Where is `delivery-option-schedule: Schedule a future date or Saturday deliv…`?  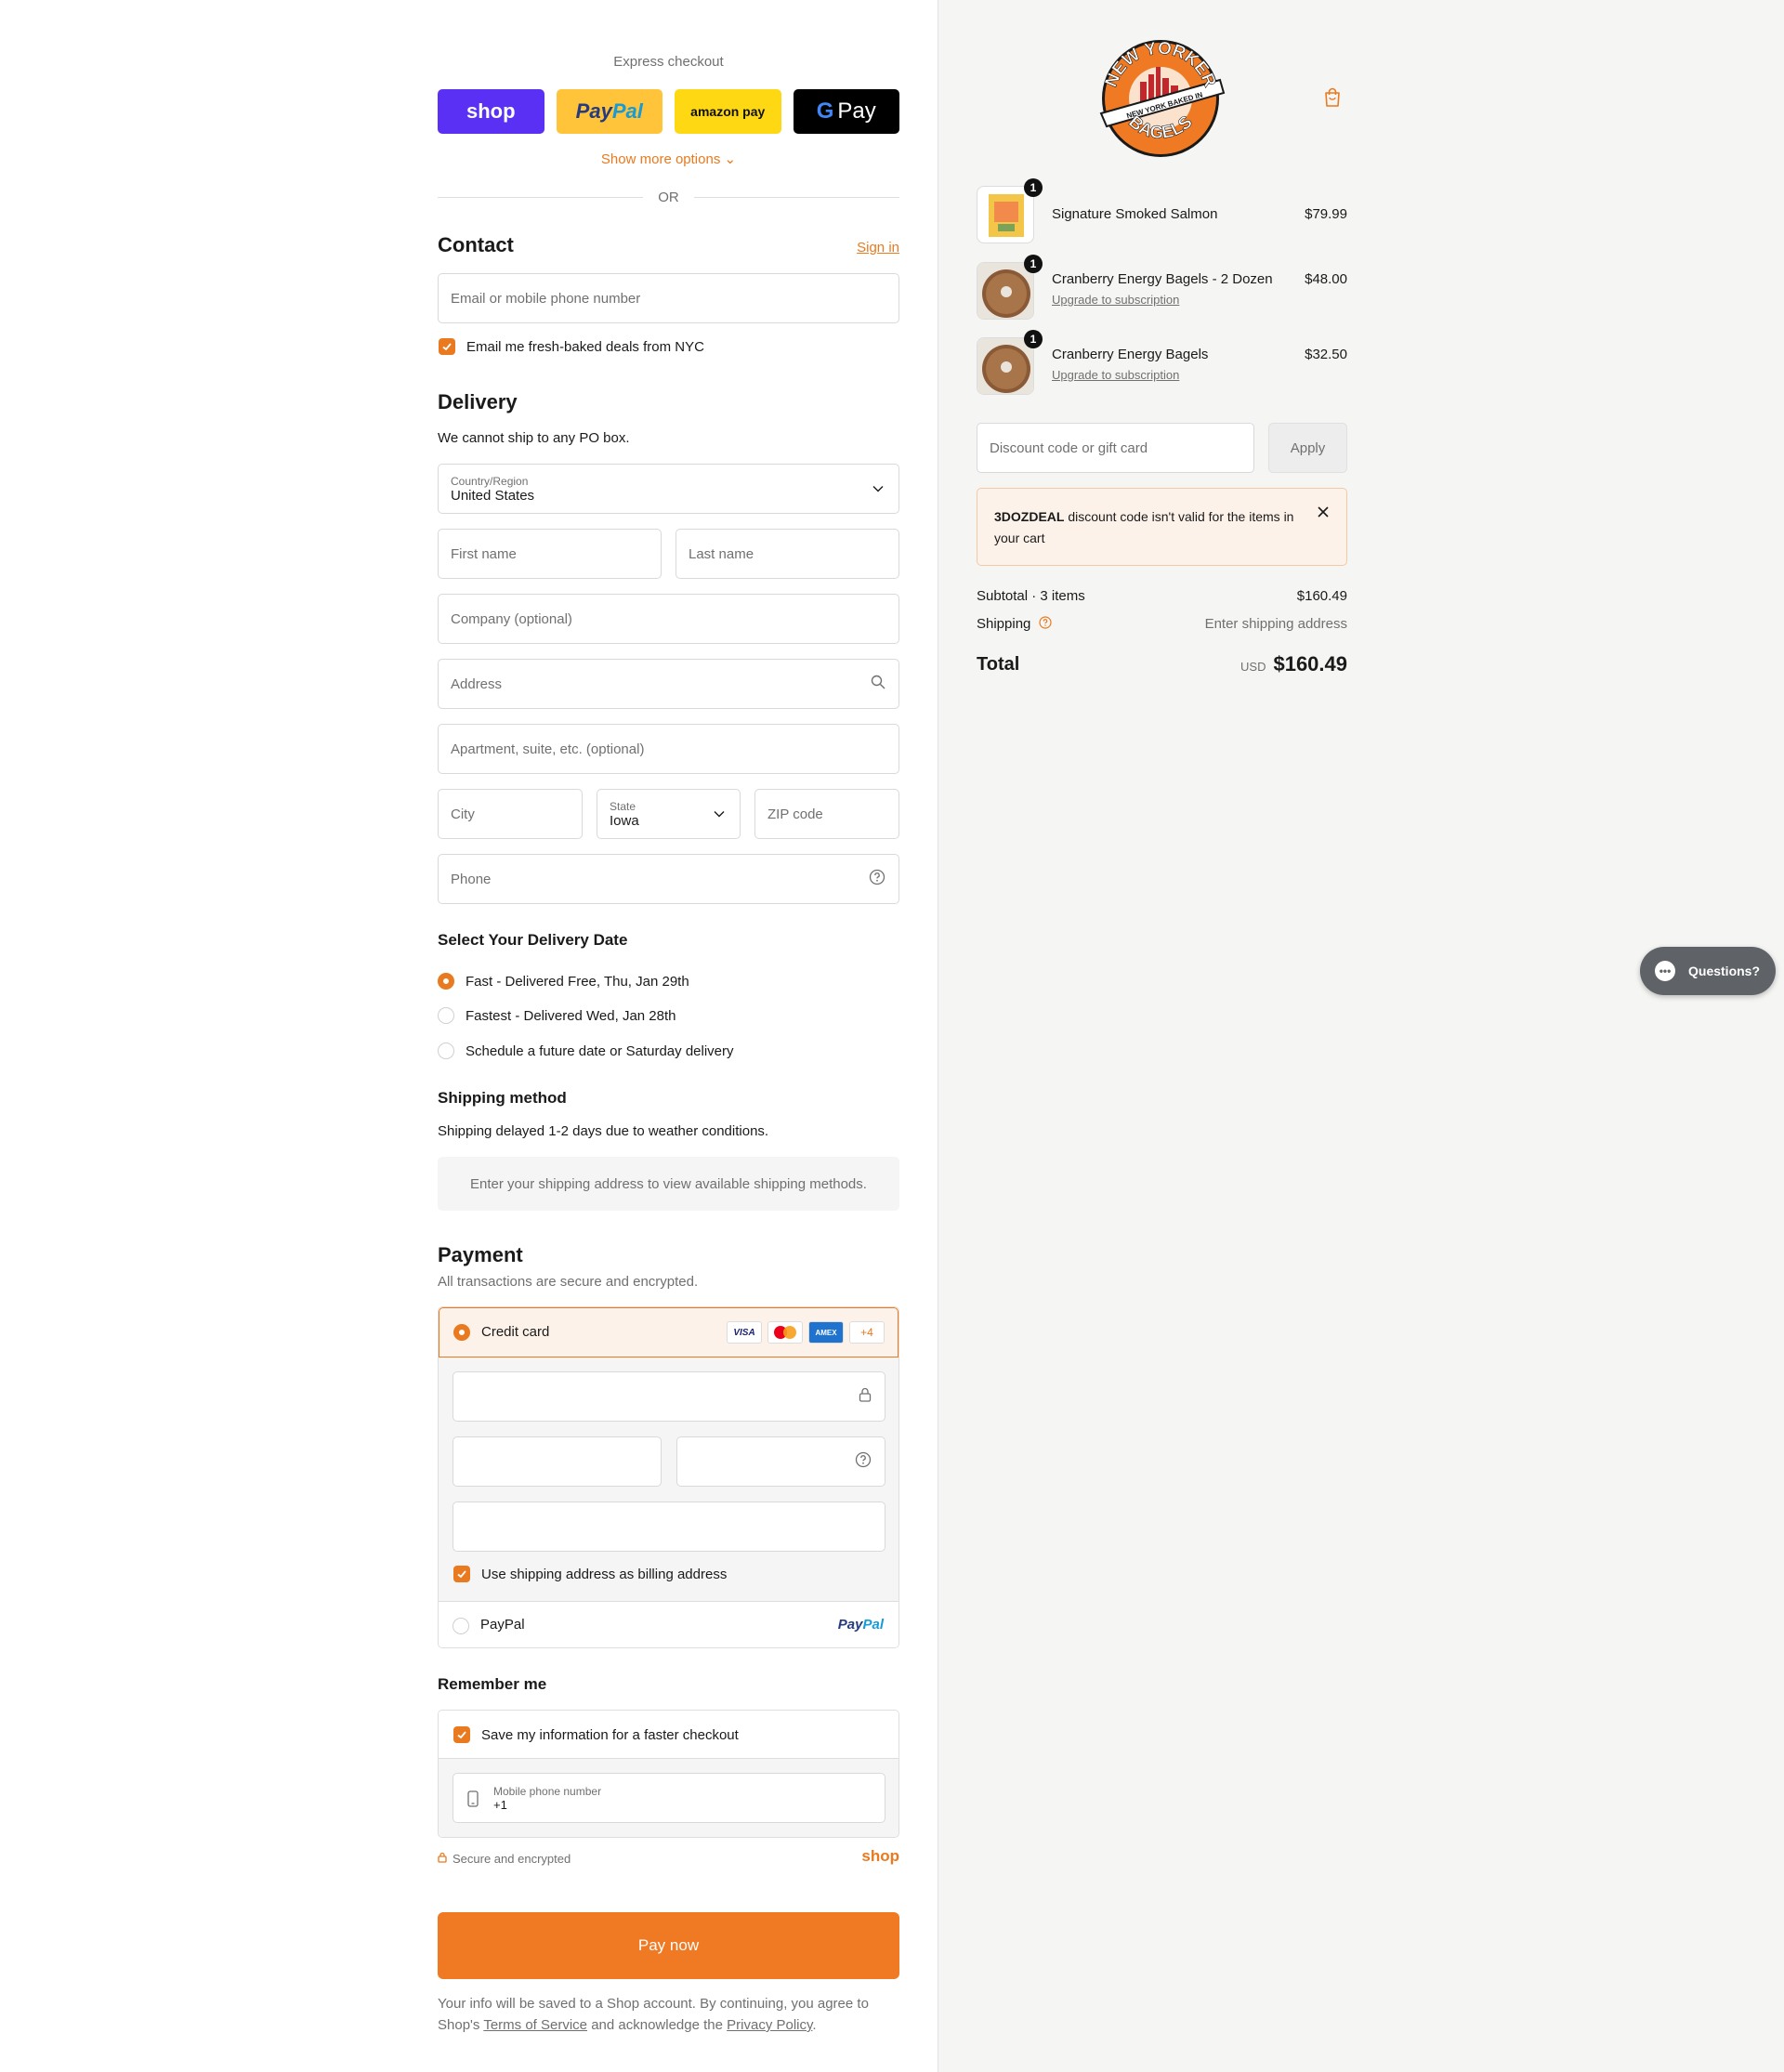
delivery-option-schedule: Schedule a future date or Saturday deliv… is located at coordinates (586, 1051).